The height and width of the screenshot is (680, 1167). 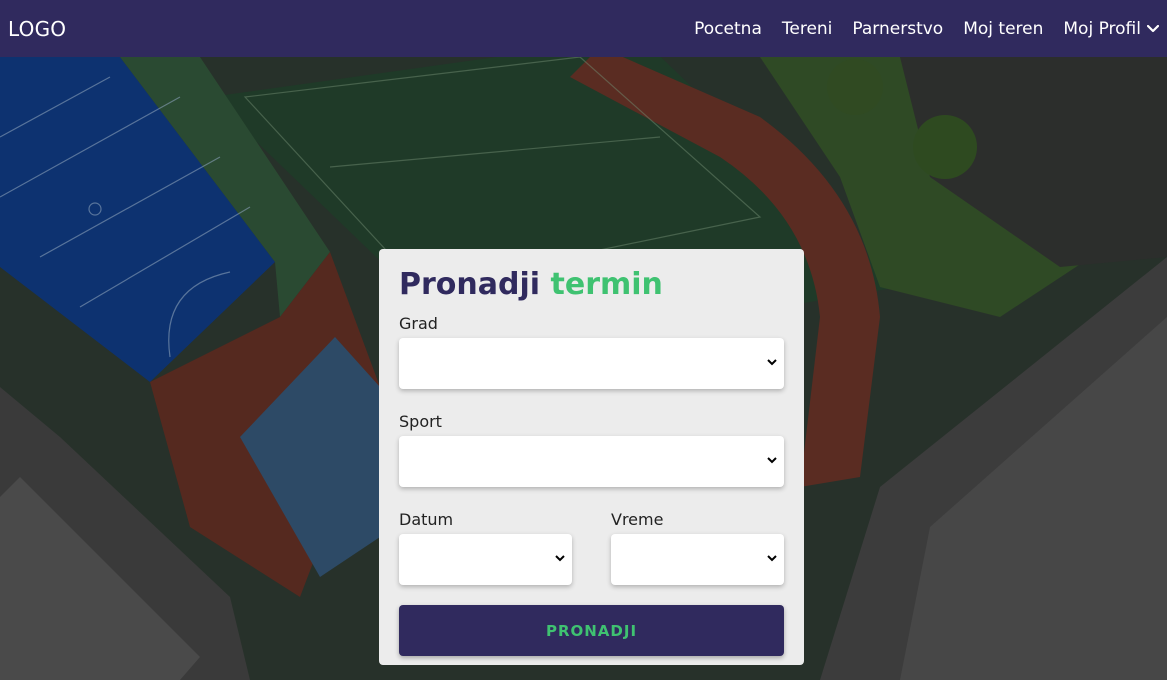 I want to click on logo: LOGO, so click(x=37, y=29).